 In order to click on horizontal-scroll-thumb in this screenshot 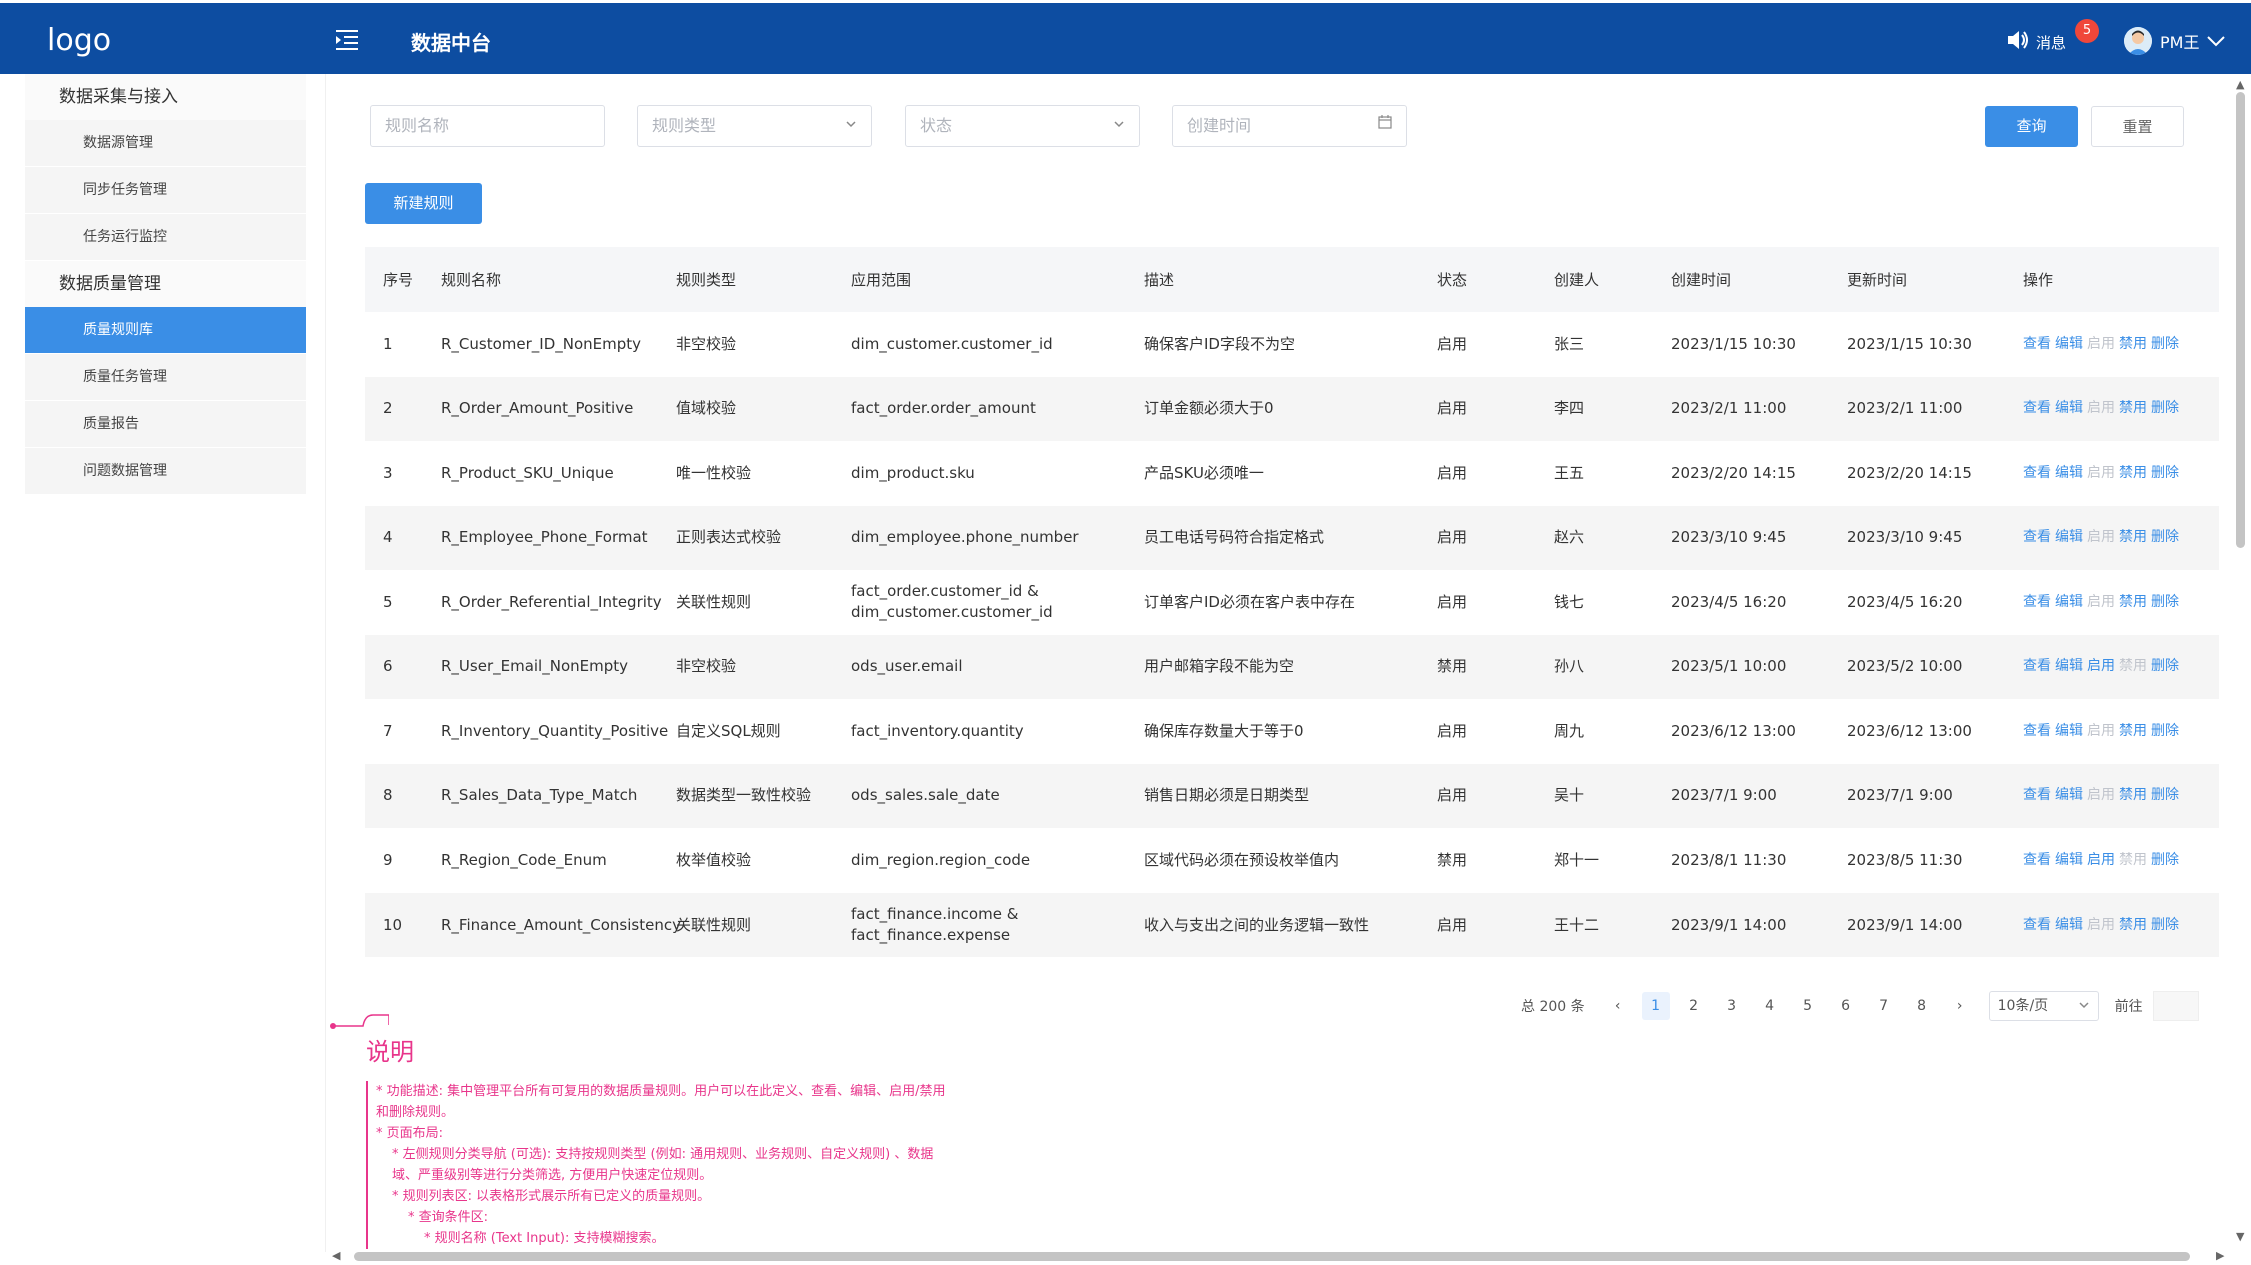, I will do `click(1272, 1256)`.